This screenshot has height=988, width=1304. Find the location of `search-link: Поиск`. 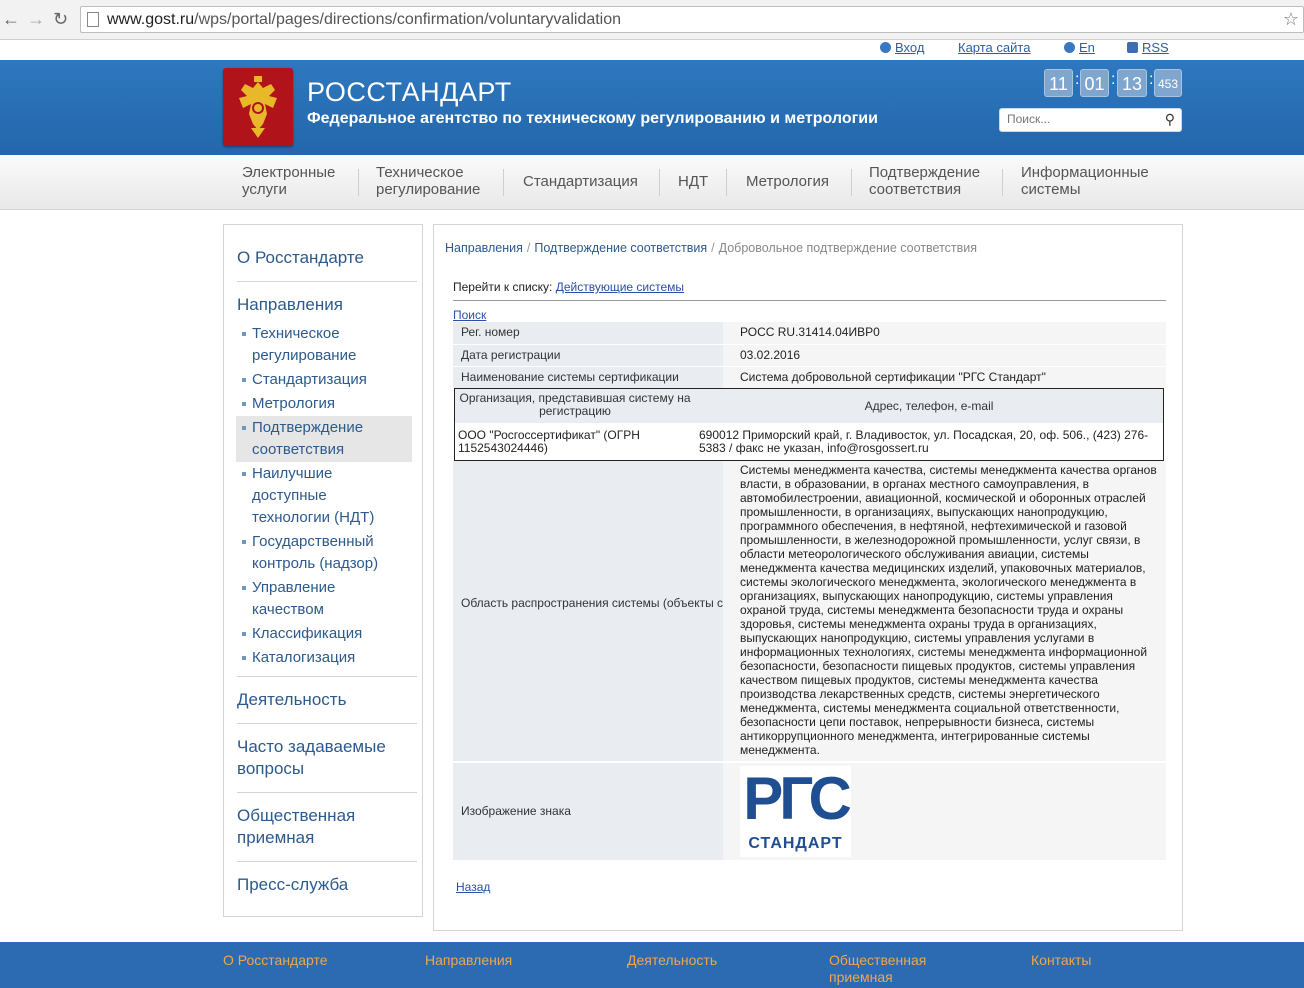

search-link: Поиск is located at coordinates (469, 315).